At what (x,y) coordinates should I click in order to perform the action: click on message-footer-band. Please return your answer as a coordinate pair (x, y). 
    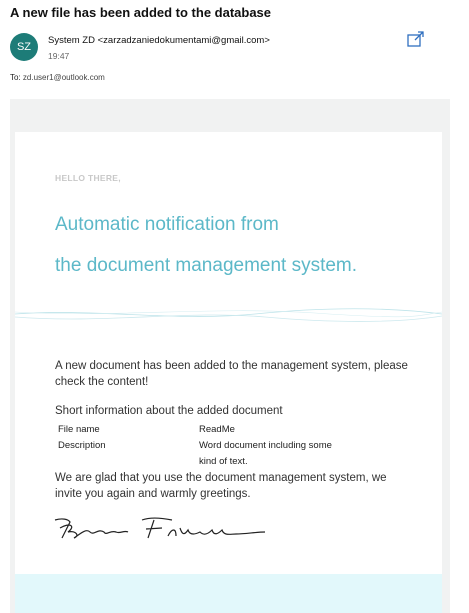
    Looking at the image, I should click on (228, 593).